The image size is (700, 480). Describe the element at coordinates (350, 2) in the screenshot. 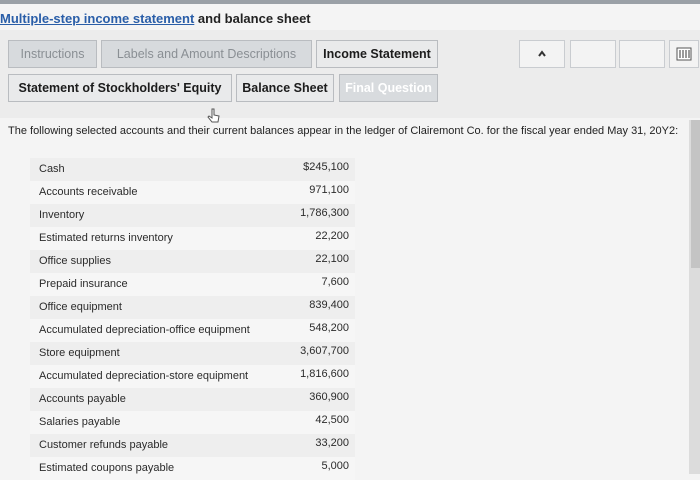

I see `top-border` at that location.